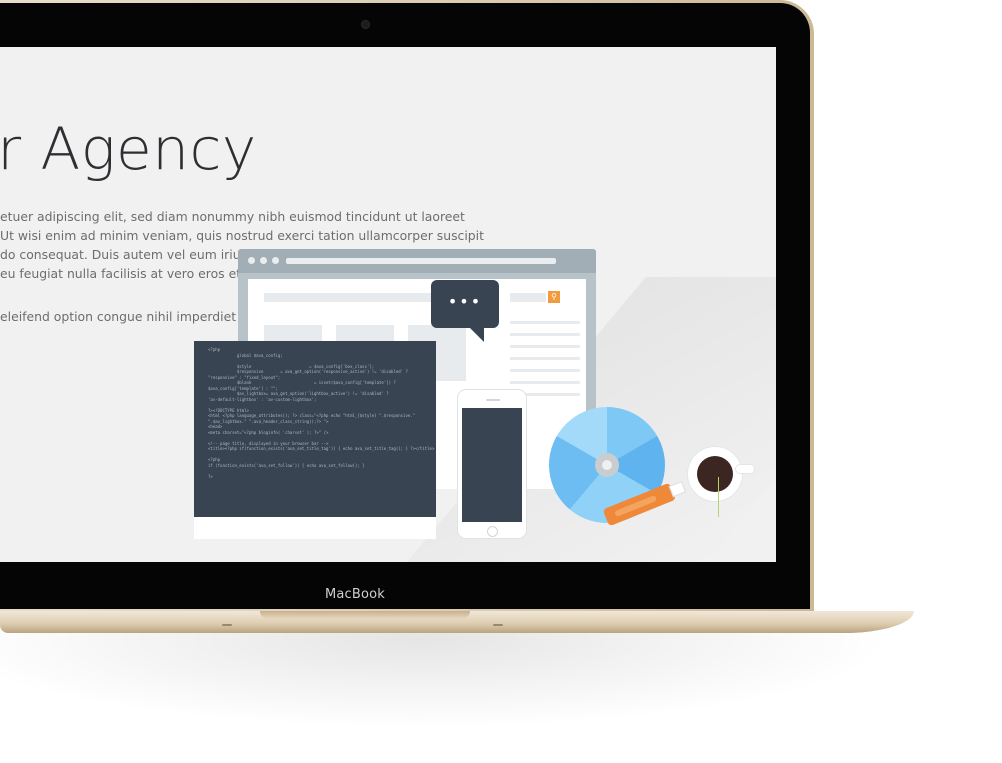  Describe the element at coordinates (492, 531) in the screenshot. I see `phone-home-button` at that location.